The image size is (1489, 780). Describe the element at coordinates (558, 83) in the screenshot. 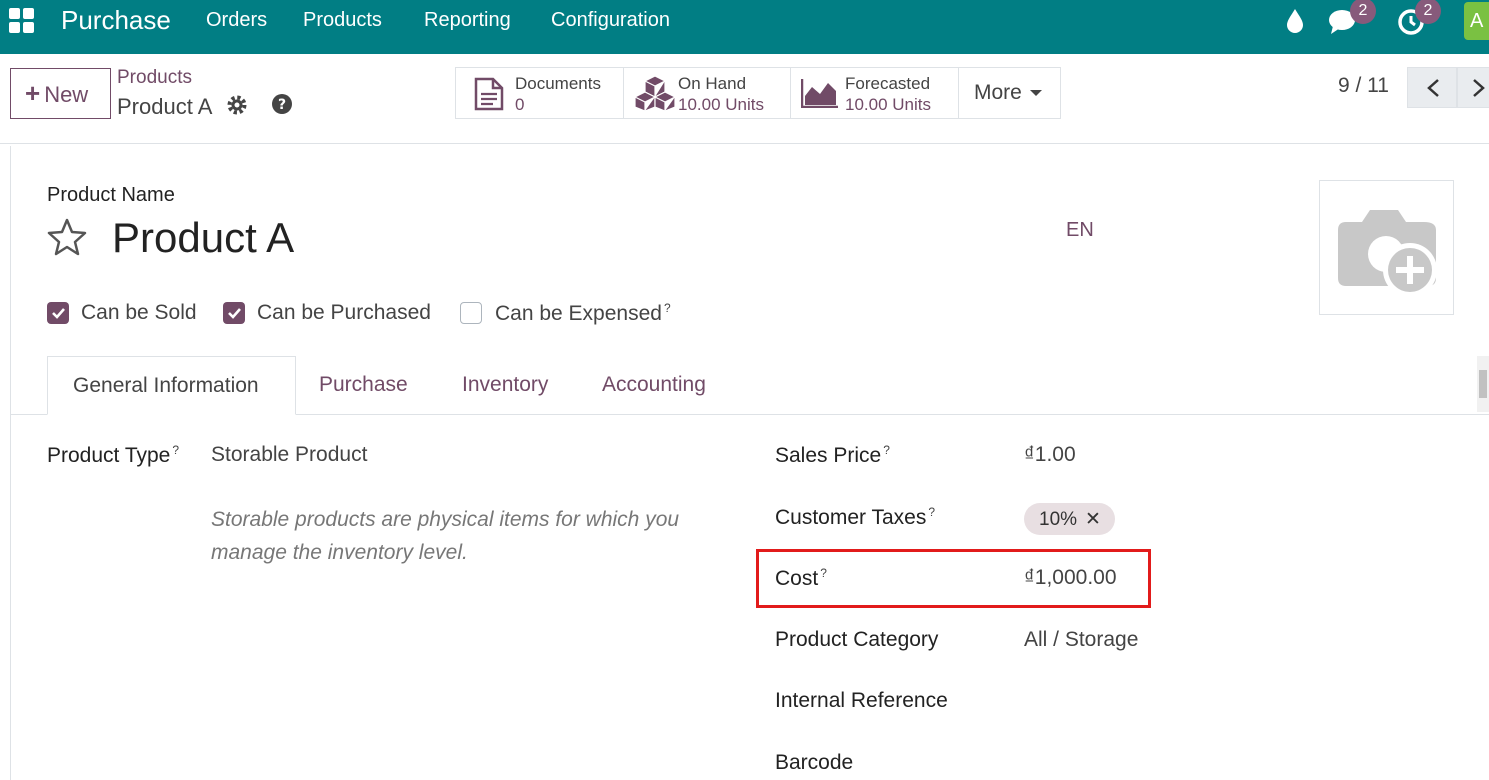

I see `documents-label: Documents` at that location.